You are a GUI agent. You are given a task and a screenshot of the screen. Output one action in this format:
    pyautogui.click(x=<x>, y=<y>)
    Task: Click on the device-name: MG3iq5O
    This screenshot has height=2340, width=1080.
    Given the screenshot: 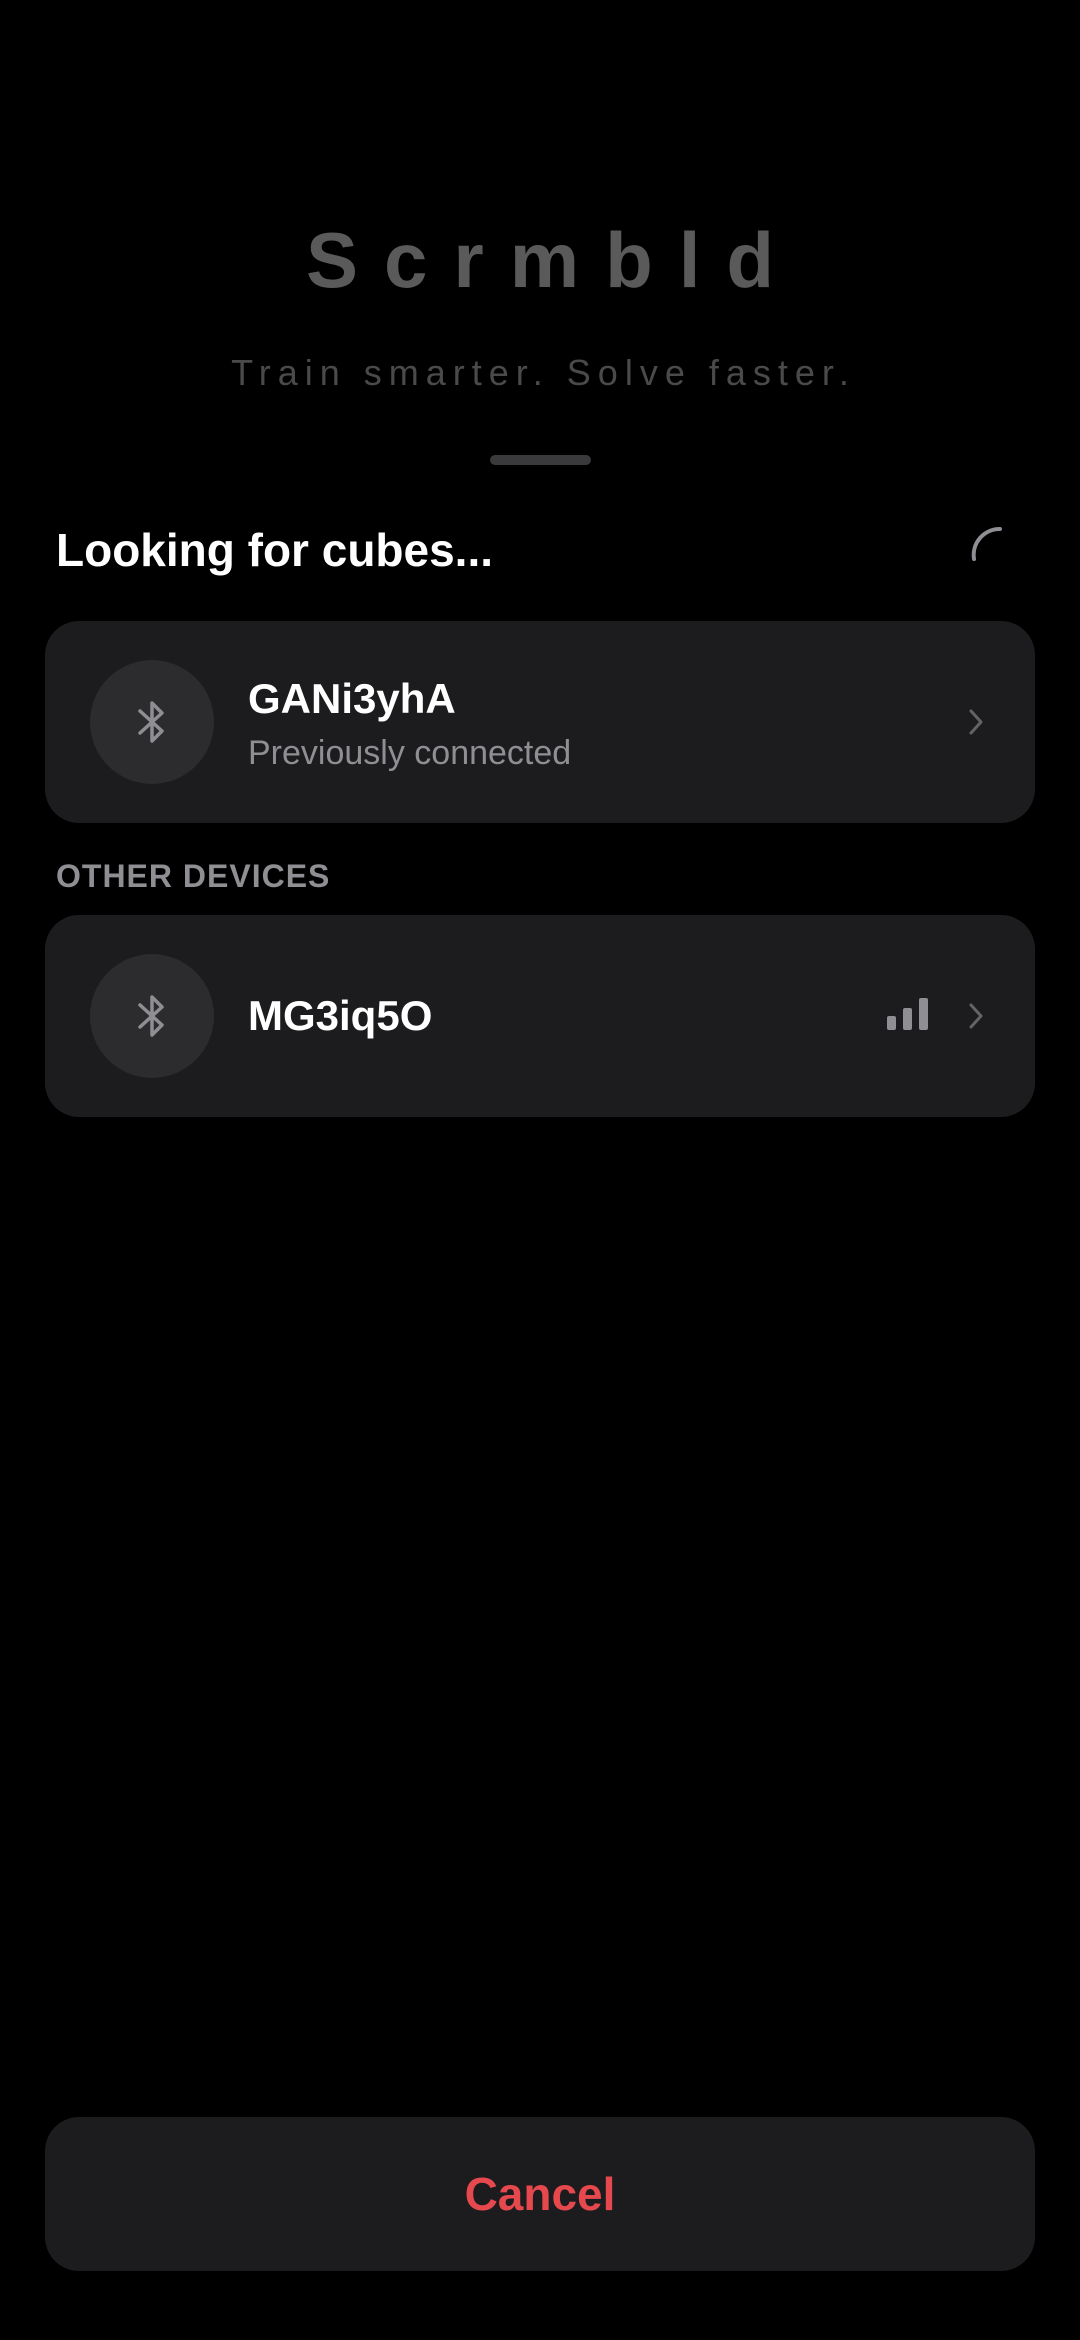 What is the action you would take?
    pyautogui.click(x=340, y=1015)
    